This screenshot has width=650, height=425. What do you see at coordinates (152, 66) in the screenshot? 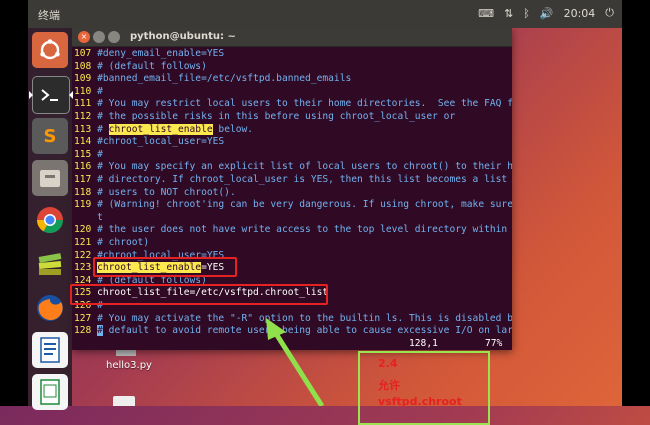
I see `line-text: # (default follows)` at bounding box center [152, 66].